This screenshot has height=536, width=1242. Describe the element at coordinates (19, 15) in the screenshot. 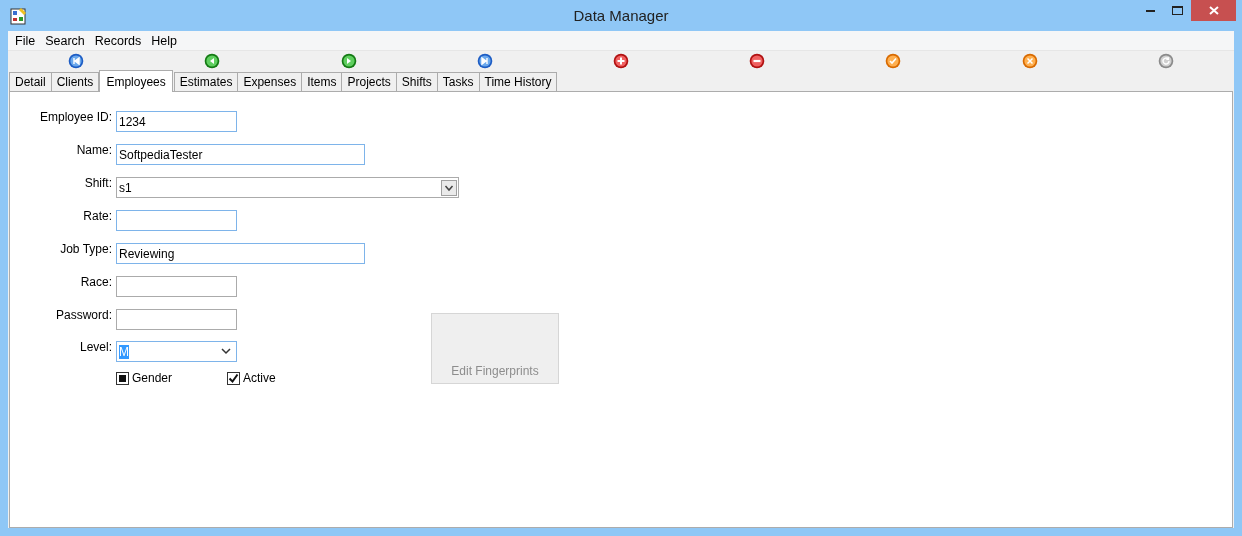

I see `app-icon` at that location.